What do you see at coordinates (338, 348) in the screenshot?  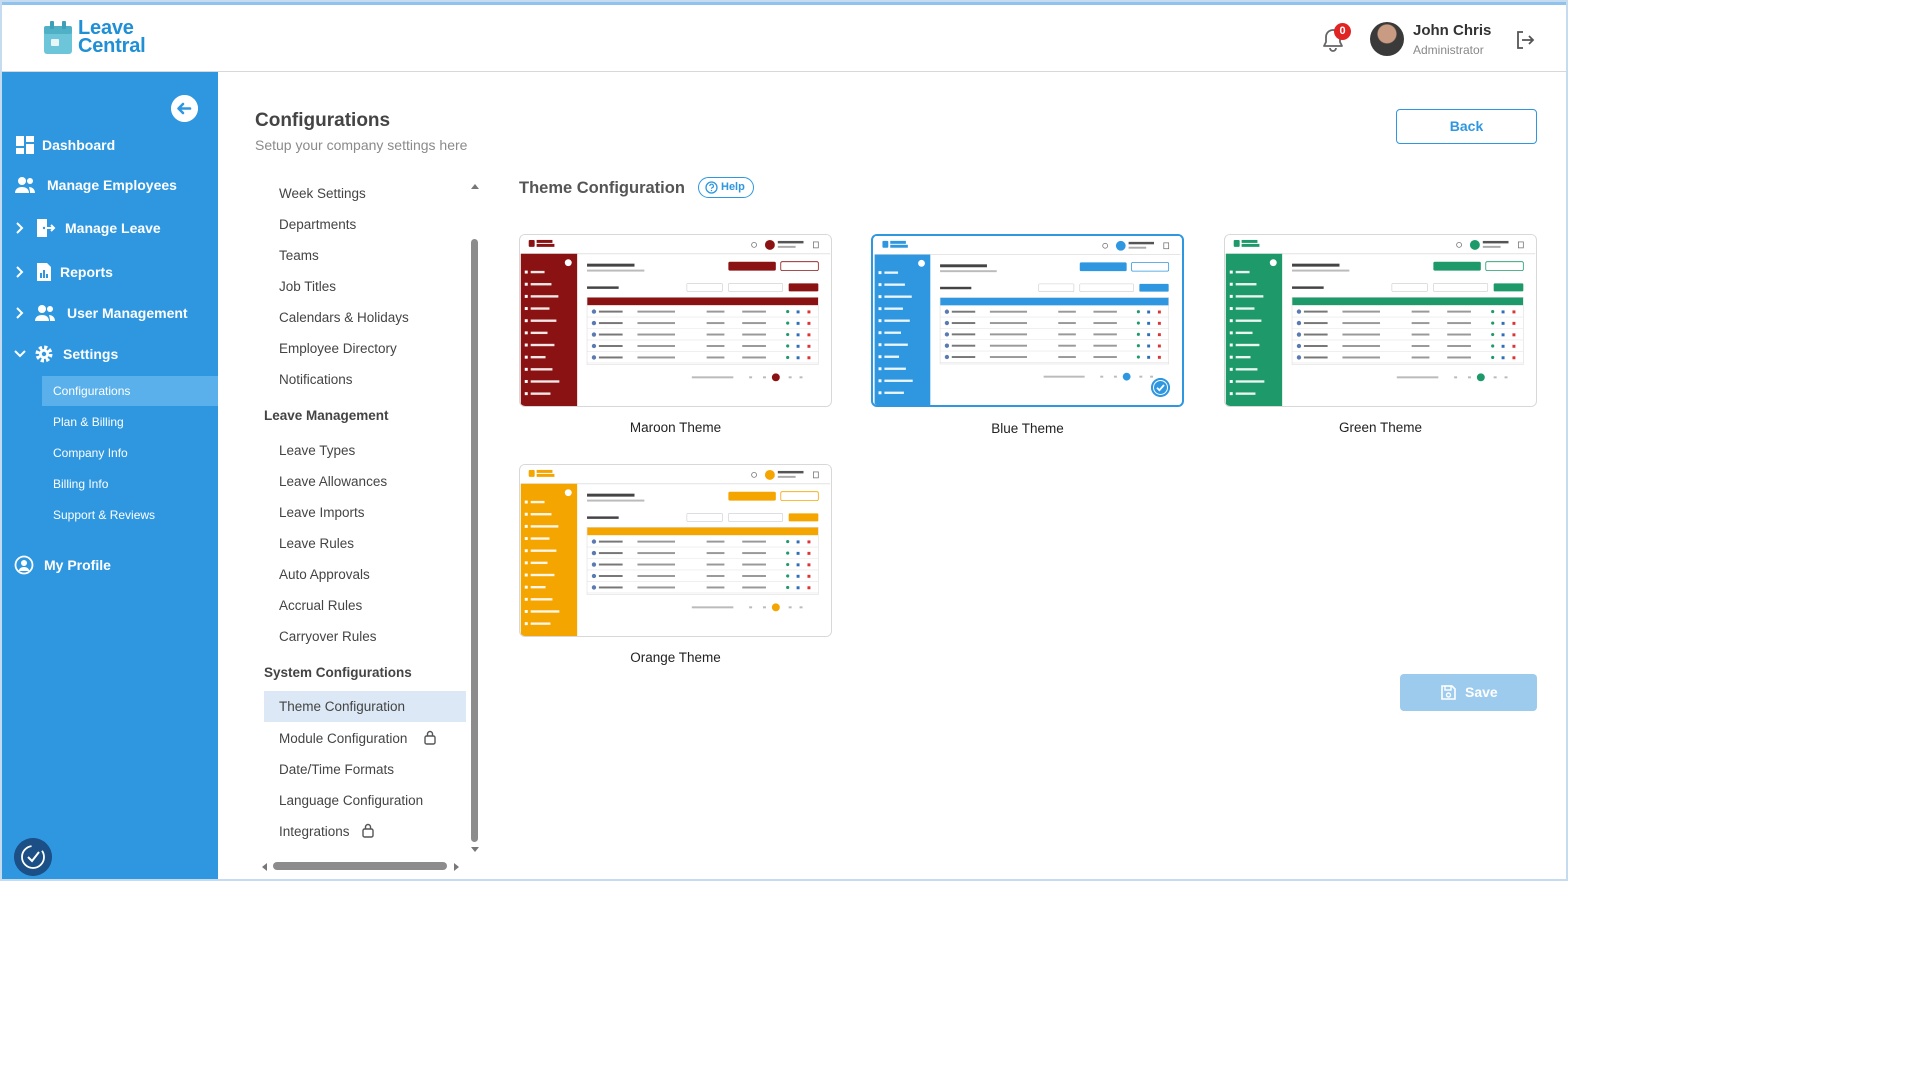 I see `menu-item-employee-directory: Employee Directory` at bounding box center [338, 348].